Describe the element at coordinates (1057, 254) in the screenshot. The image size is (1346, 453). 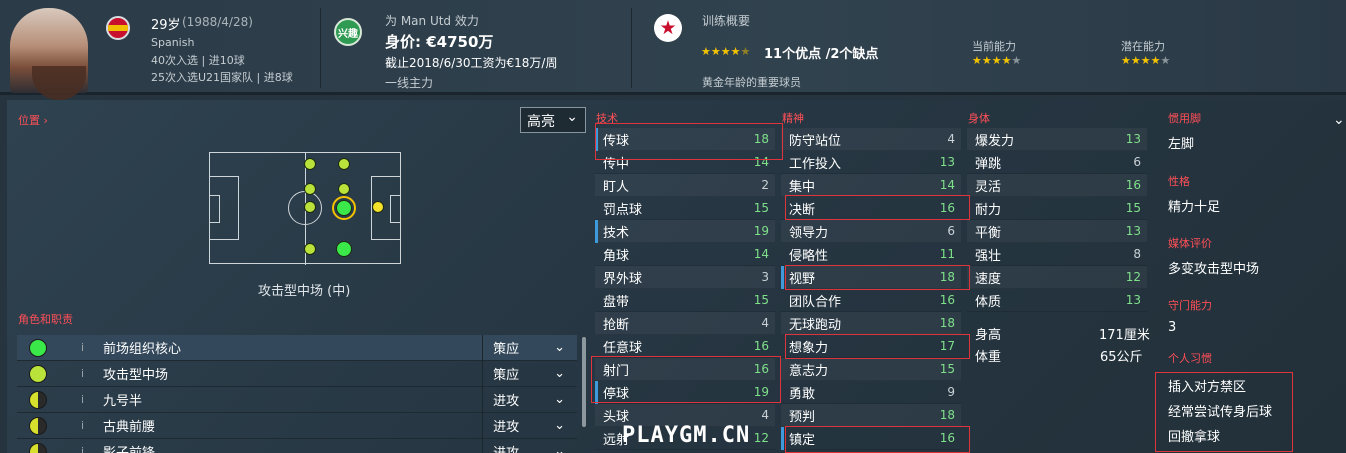
I see `attribute-row: 强壮 8` at that location.